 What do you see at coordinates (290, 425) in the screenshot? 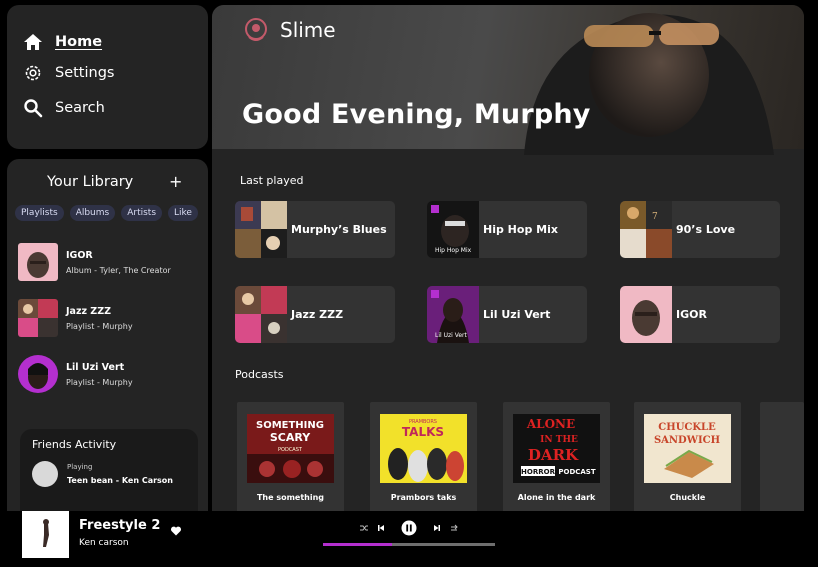
I see `cover-text: SOMETHING` at bounding box center [290, 425].